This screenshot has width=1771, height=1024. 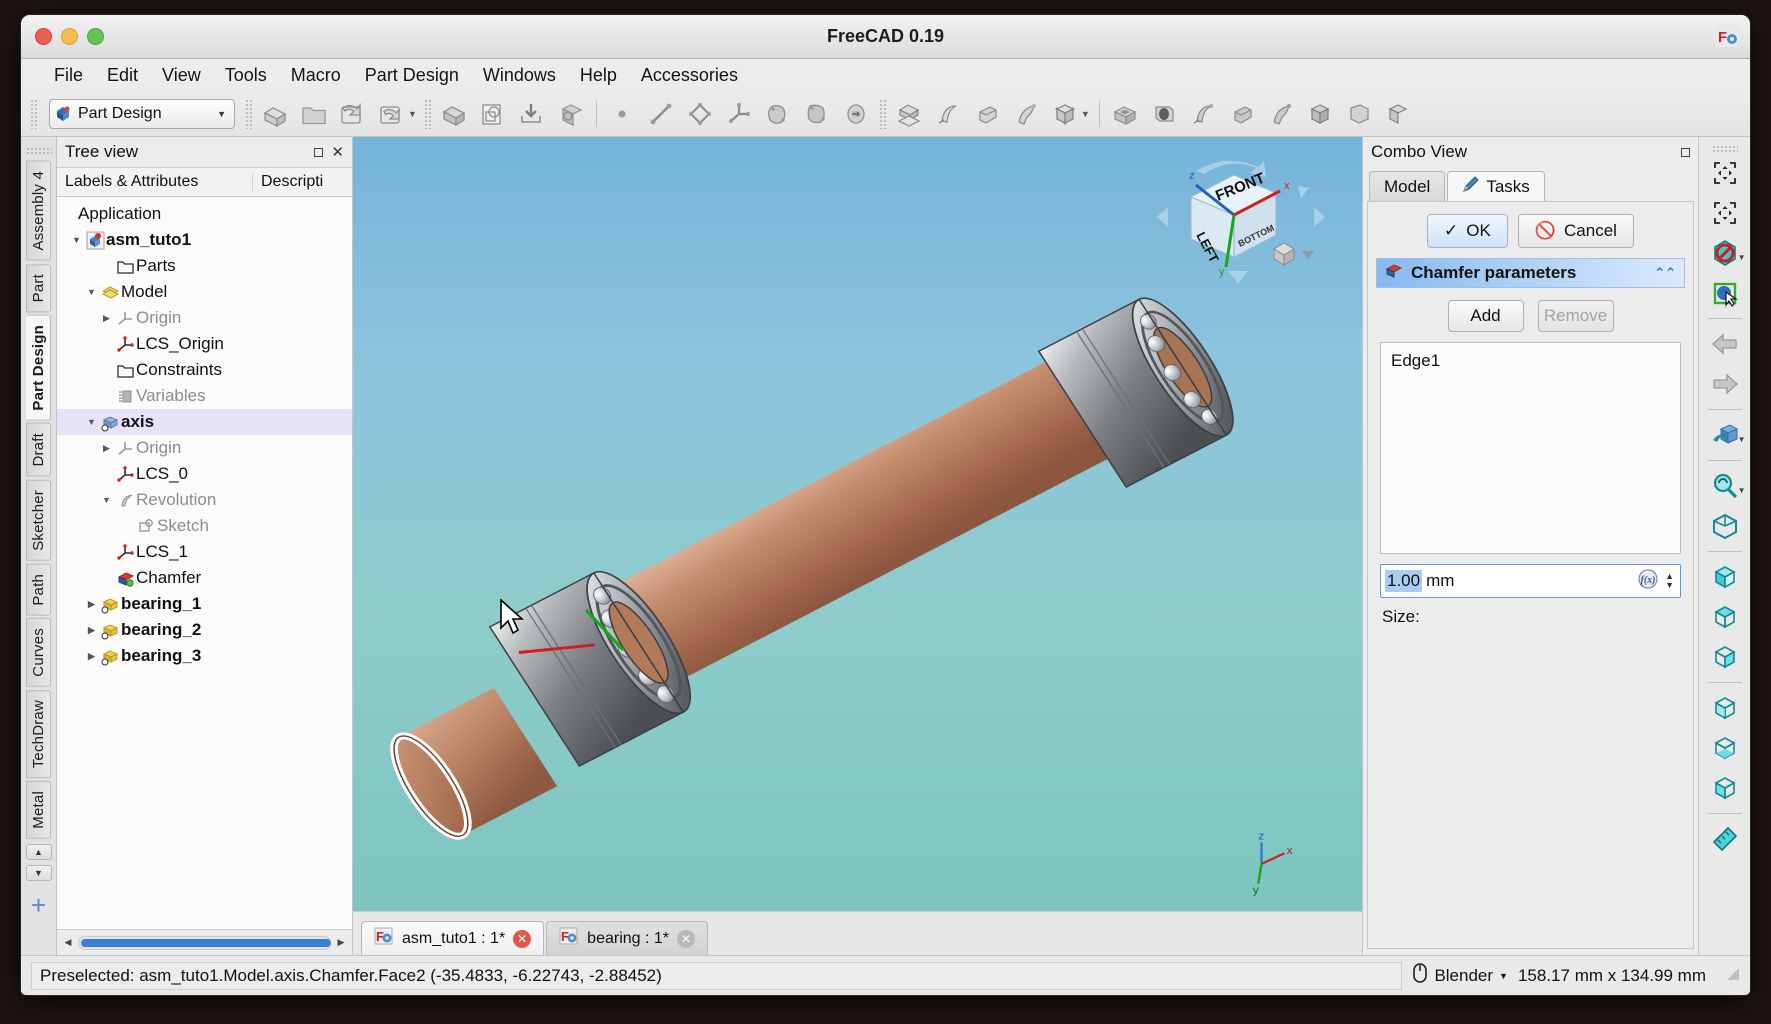 I want to click on tree-item-application: Application, so click(x=204, y=214).